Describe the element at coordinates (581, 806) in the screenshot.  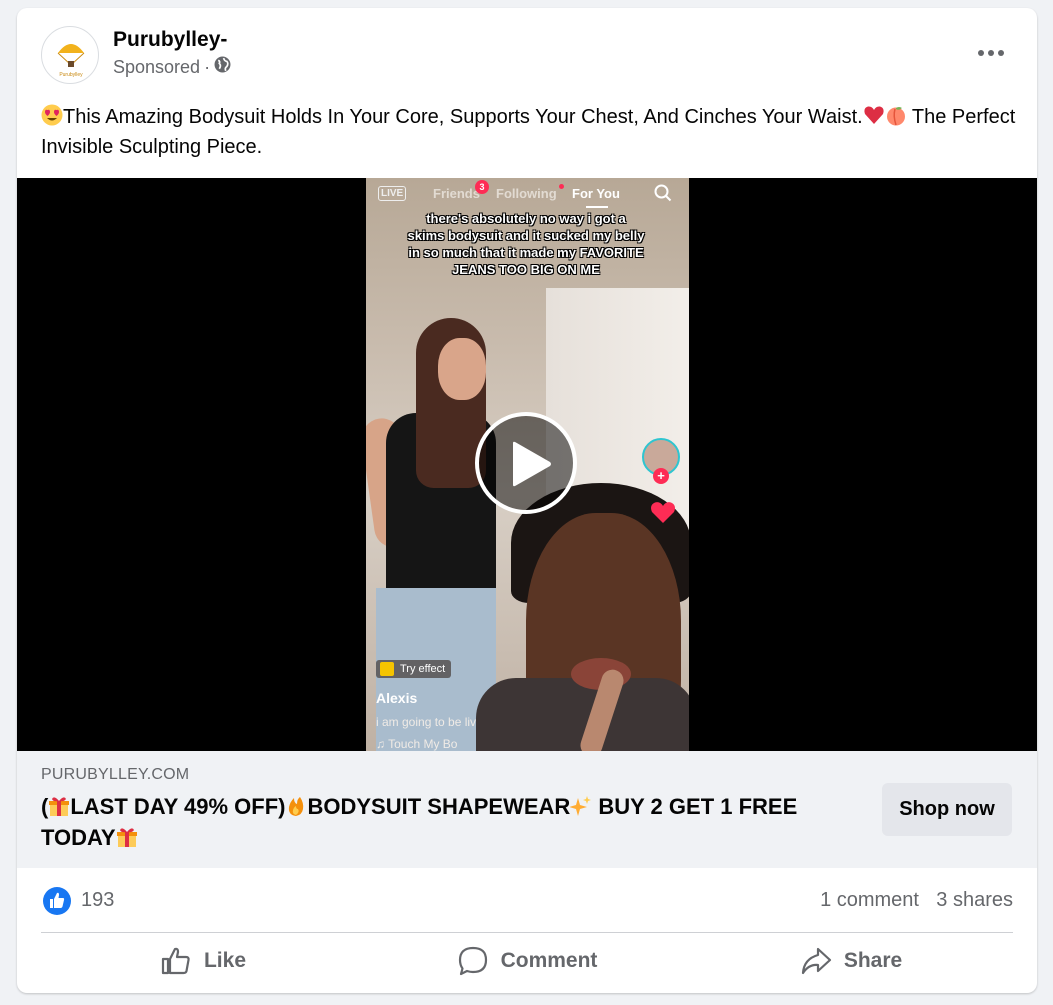
I see `sparkles-emoji-icon` at that location.